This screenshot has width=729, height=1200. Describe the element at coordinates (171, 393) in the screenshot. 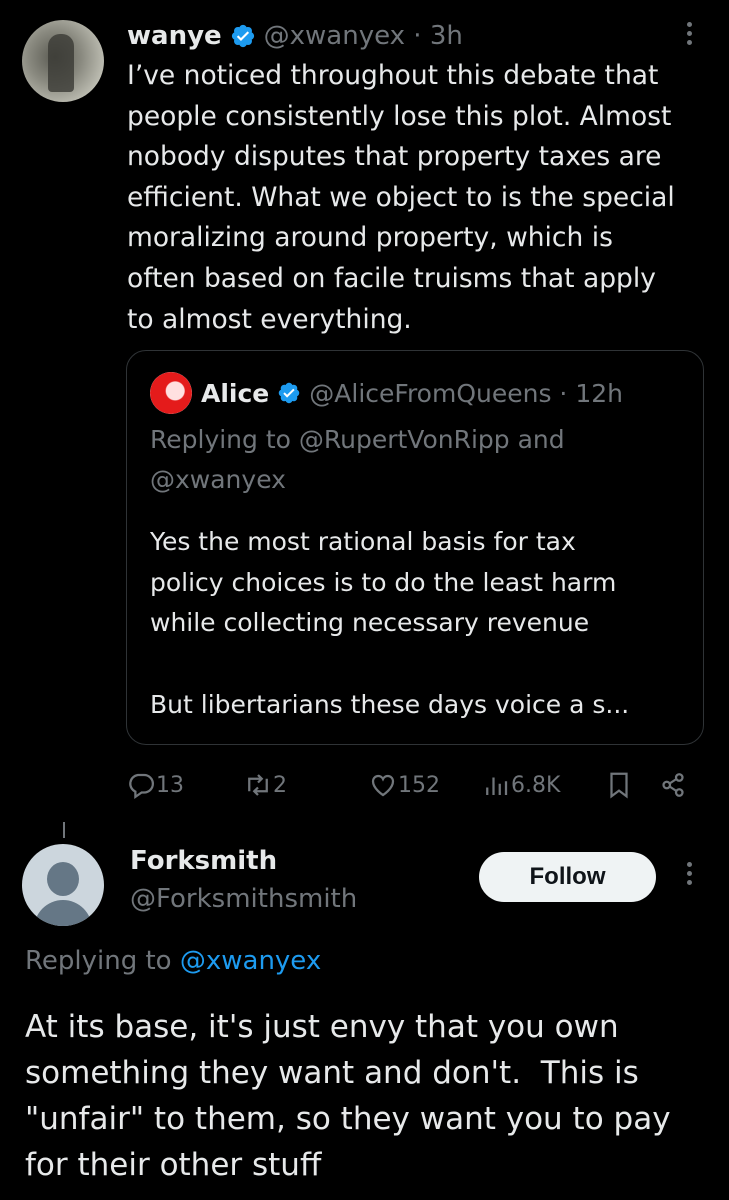

I see `quoted-avatar` at that location.